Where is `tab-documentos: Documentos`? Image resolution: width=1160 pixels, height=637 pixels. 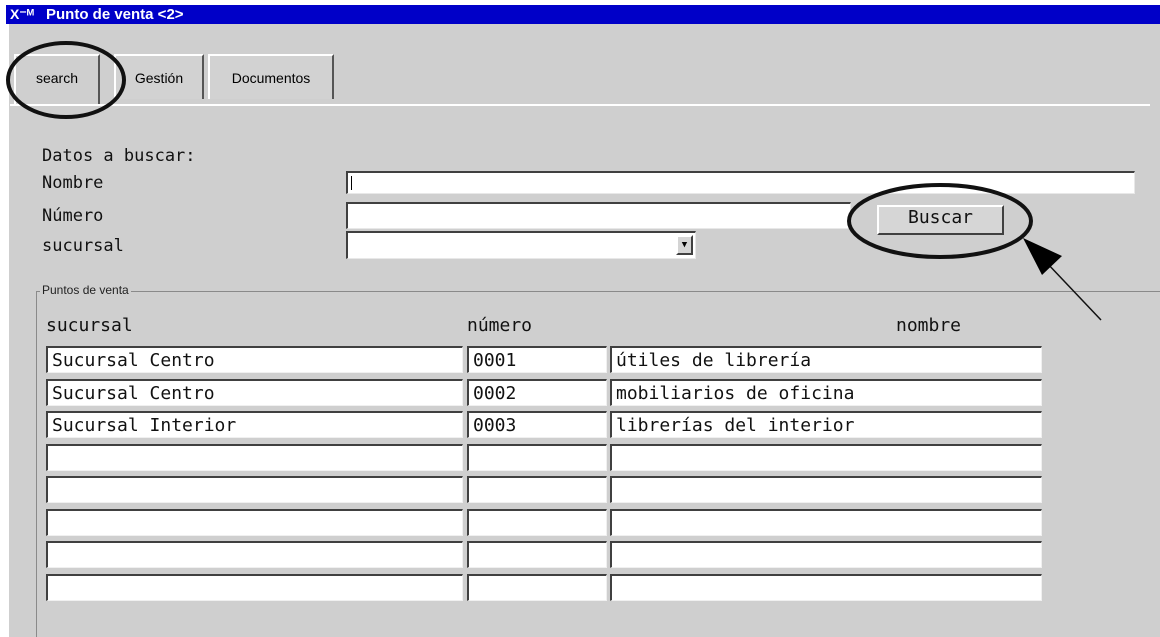
tab-documentos: Documentos is located at coordinates (271, 76).